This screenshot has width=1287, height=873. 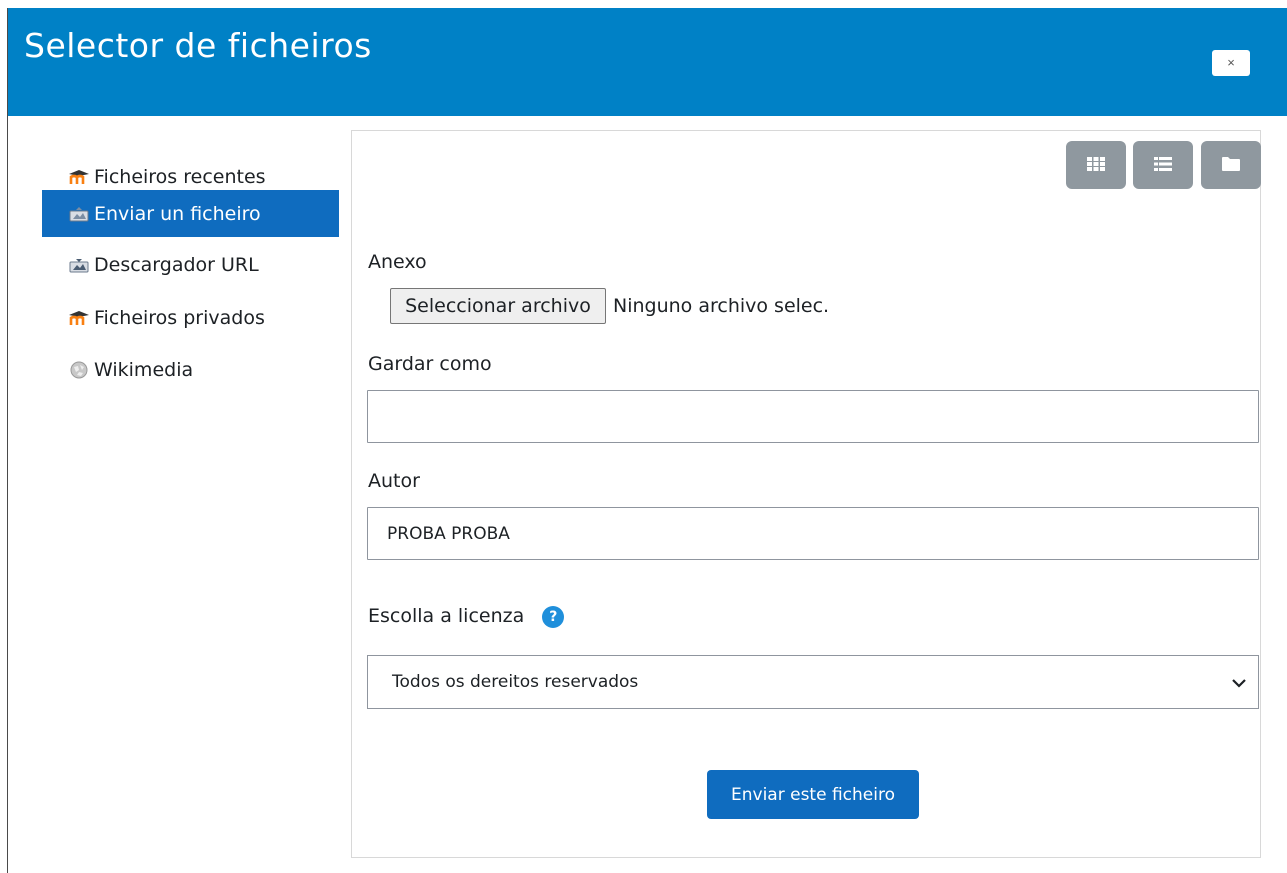 I want to click on chevron-down-icon, so click(x=1239, y=683).